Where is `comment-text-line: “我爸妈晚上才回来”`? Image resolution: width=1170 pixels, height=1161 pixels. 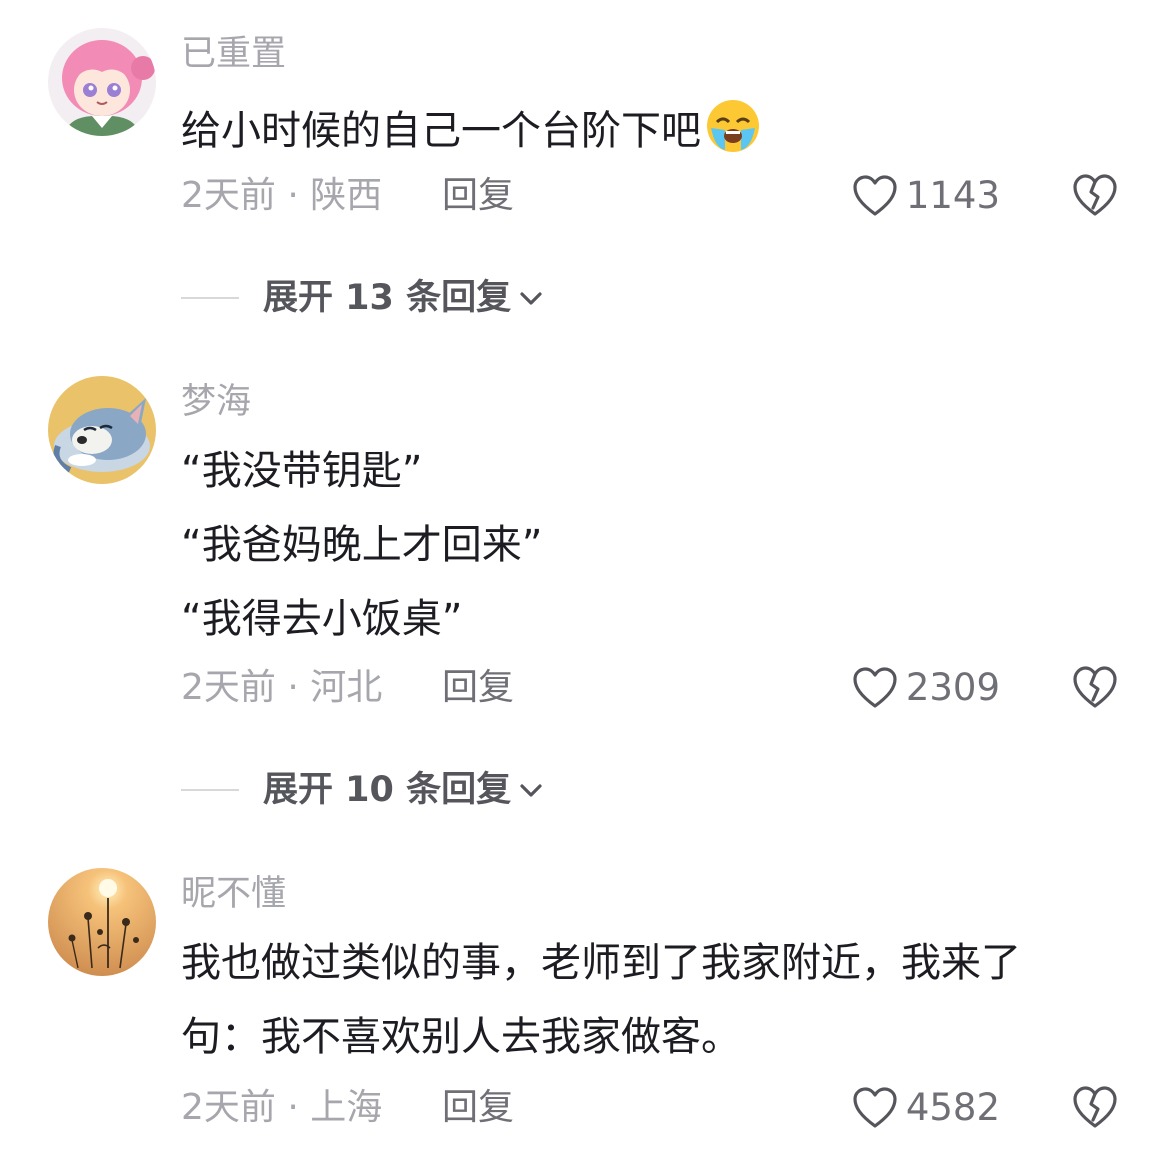 comment-text-line: “我爸妈晚上才回来” is located at coordinates (362, 545).